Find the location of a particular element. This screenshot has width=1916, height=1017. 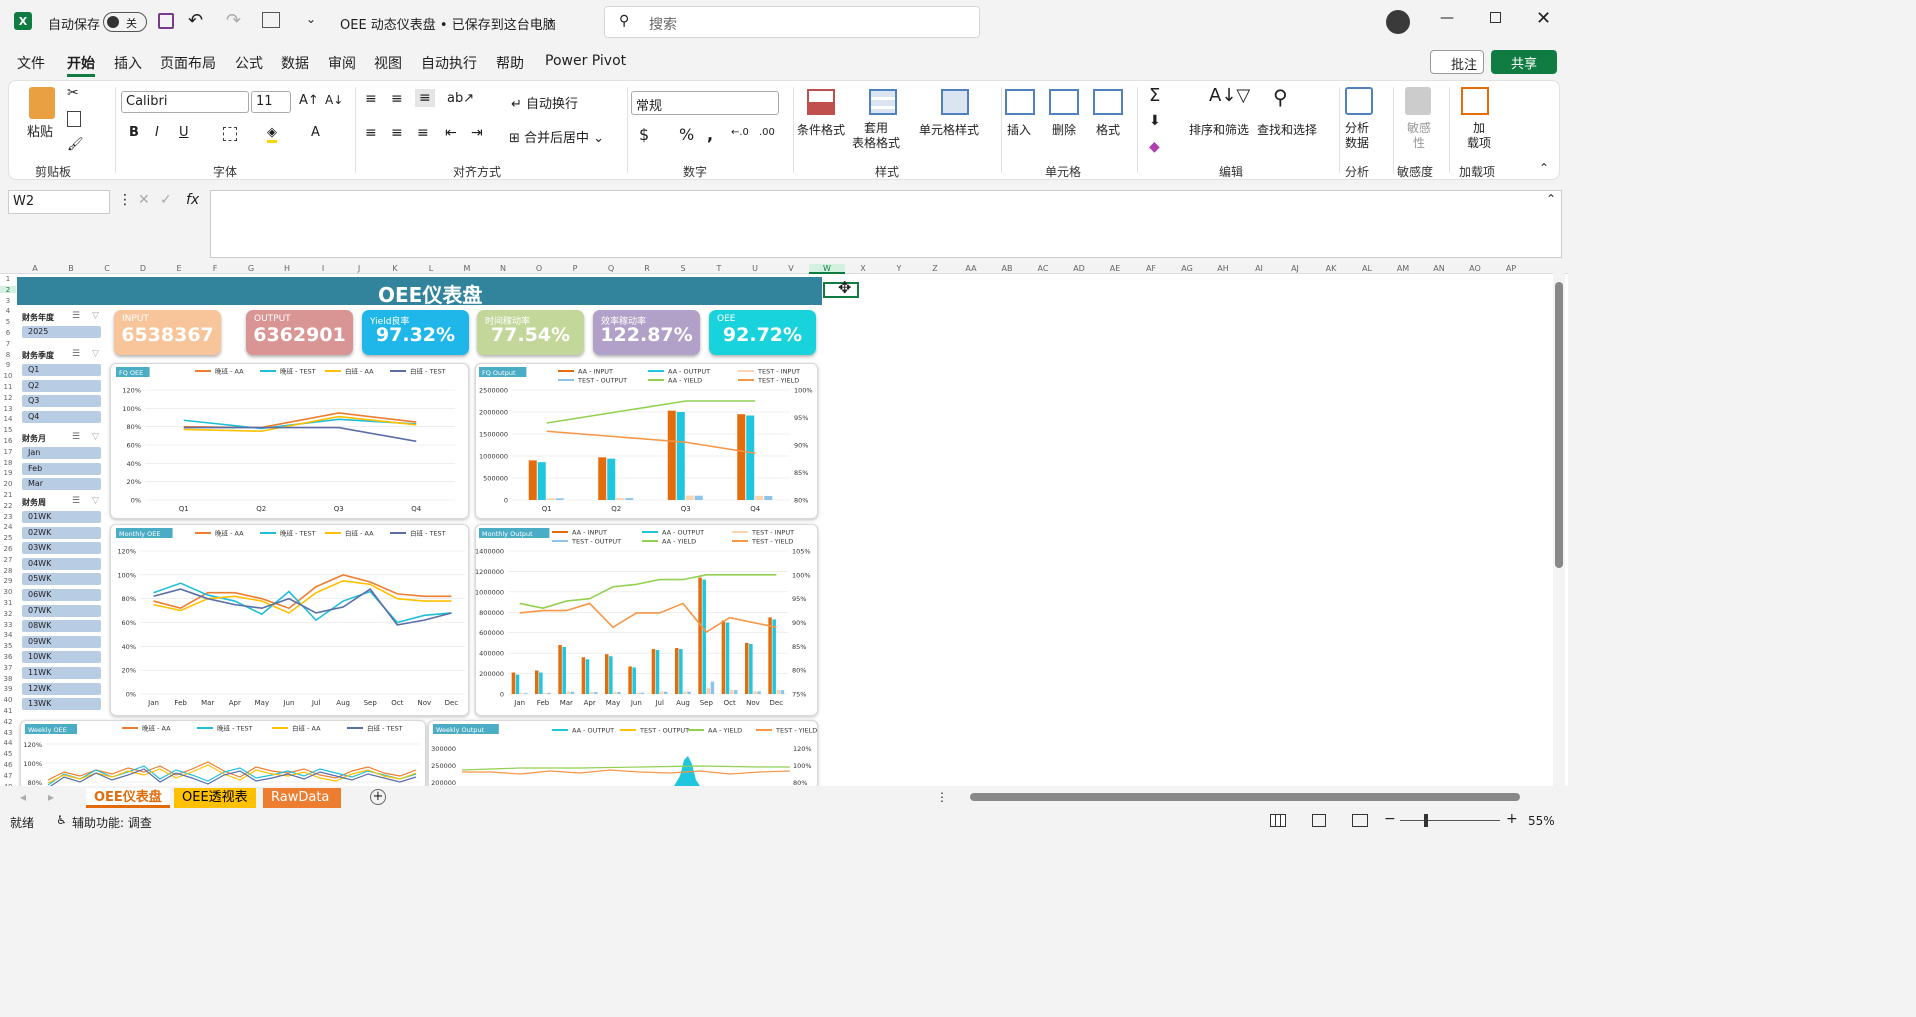

legend-label: TEST - YIELD is located at coordinates (772, 542).